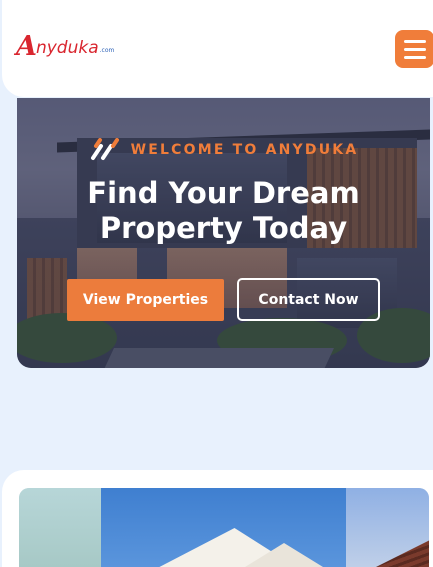  I want to click on contact-now-button: Contact Now, so click(308, 299).